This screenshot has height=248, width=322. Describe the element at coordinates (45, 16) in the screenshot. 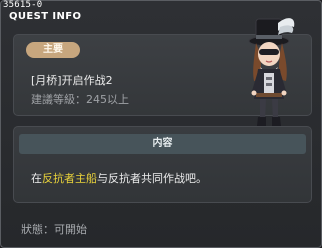

I see `window-title: QUEST INFO` at that location.